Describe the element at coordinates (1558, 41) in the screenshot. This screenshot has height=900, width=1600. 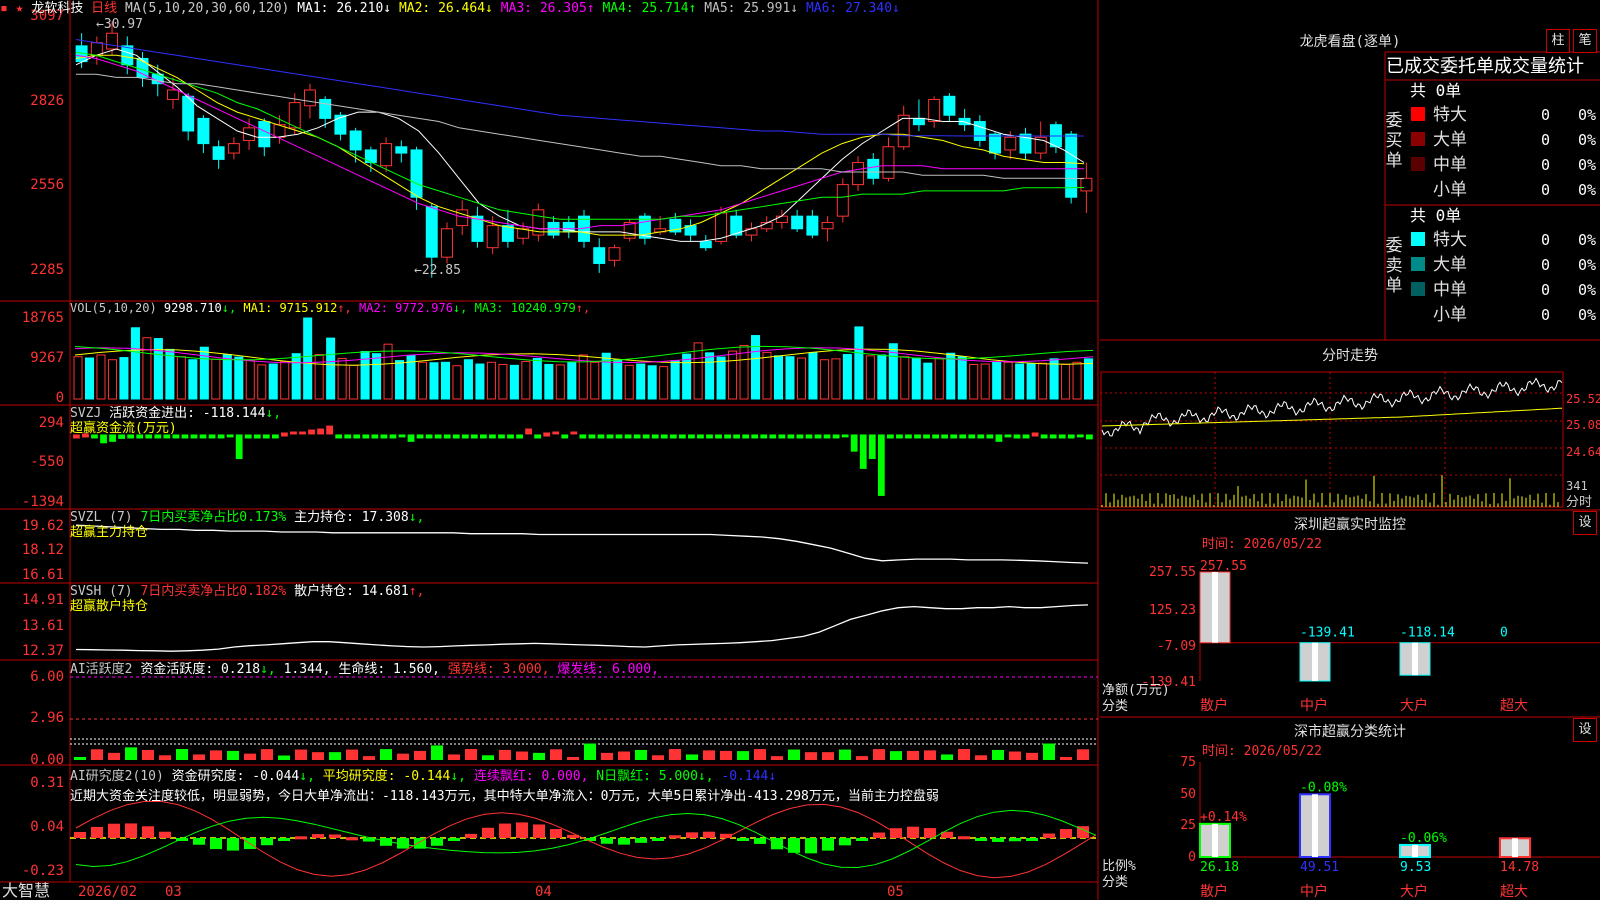
I see `column-view-button: 柱` at that location.